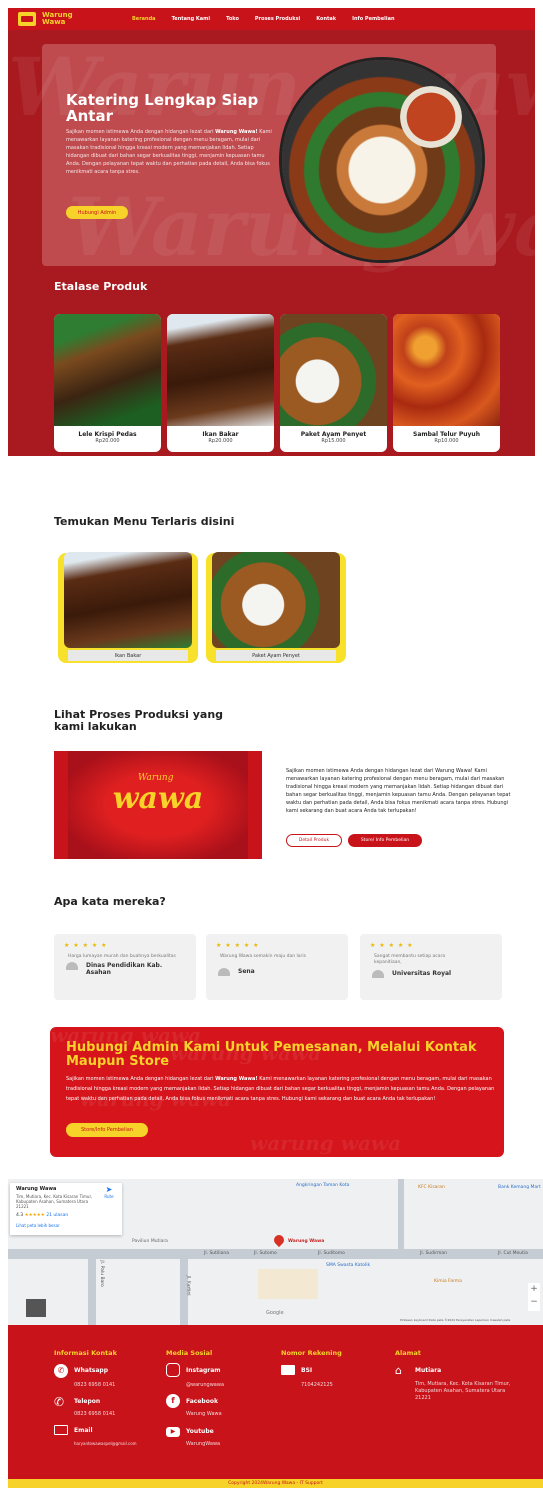 The width and height of the screenshot is (543, 1488). I want to click on place-rating: 4.3 ★★★★★ 21 ulasan, so click(42, 1215).